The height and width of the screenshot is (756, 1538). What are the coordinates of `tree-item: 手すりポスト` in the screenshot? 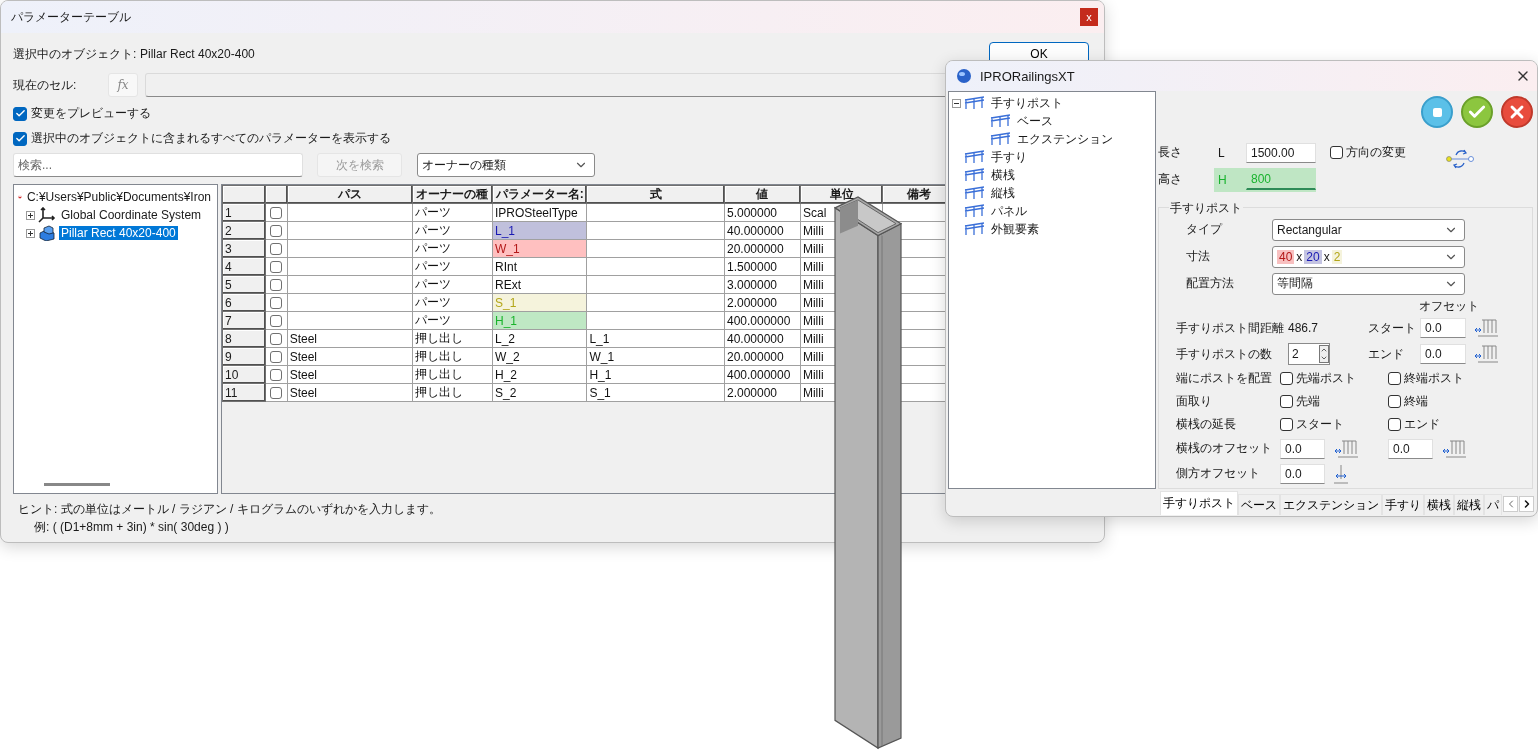 It's located at (1027, 103).